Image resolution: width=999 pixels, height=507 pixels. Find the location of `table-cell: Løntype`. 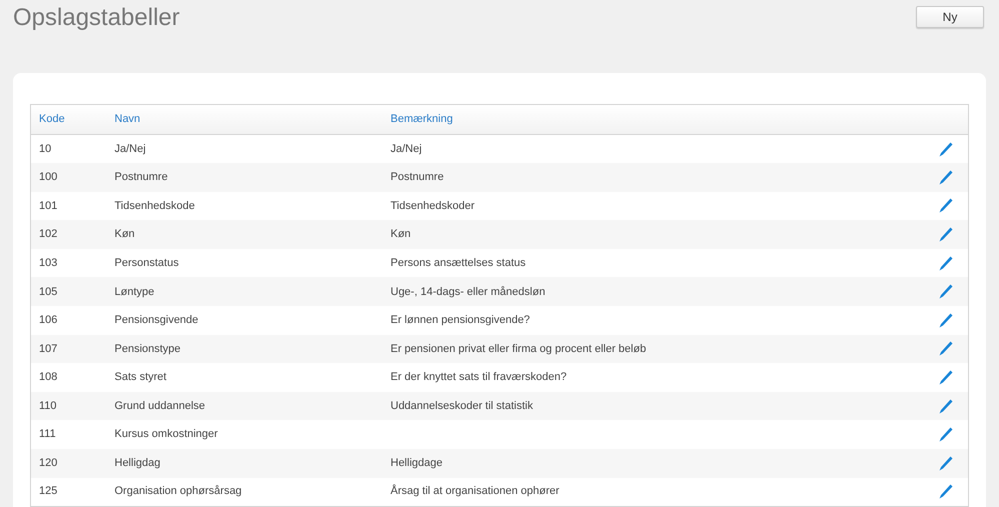

table-cell: Løntype is located at coordinates (244, 291).